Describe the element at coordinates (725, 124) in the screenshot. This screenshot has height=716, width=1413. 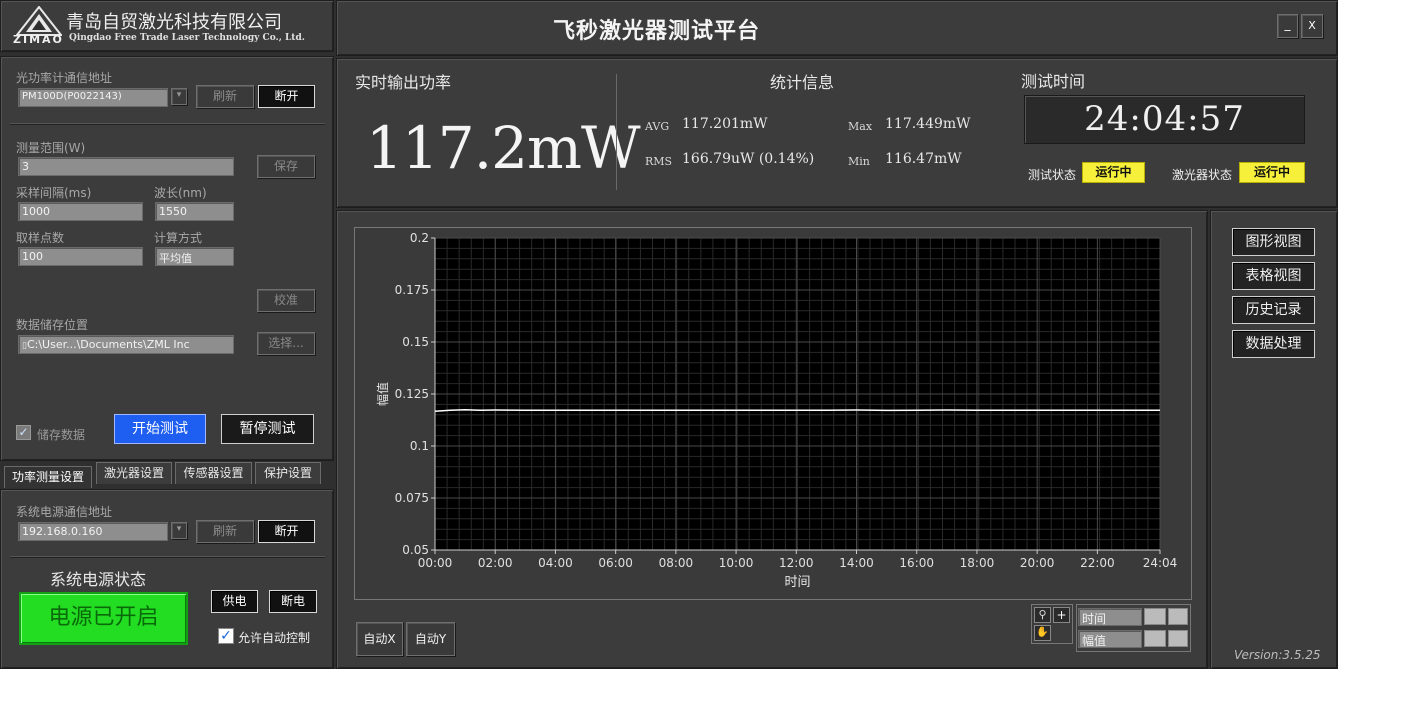
I see `avg-value: 117.201mW` at that location.